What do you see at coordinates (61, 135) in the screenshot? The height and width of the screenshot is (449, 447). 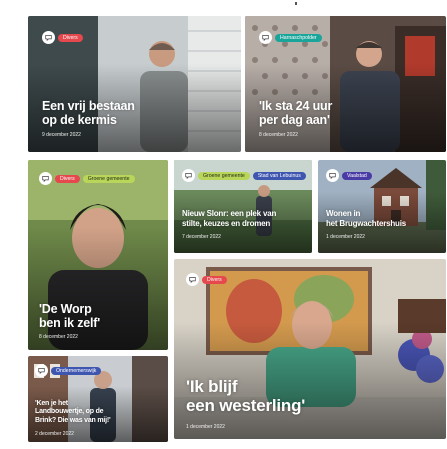 I see `article-date: 9 december 2022` at bounding box center [61, 135].